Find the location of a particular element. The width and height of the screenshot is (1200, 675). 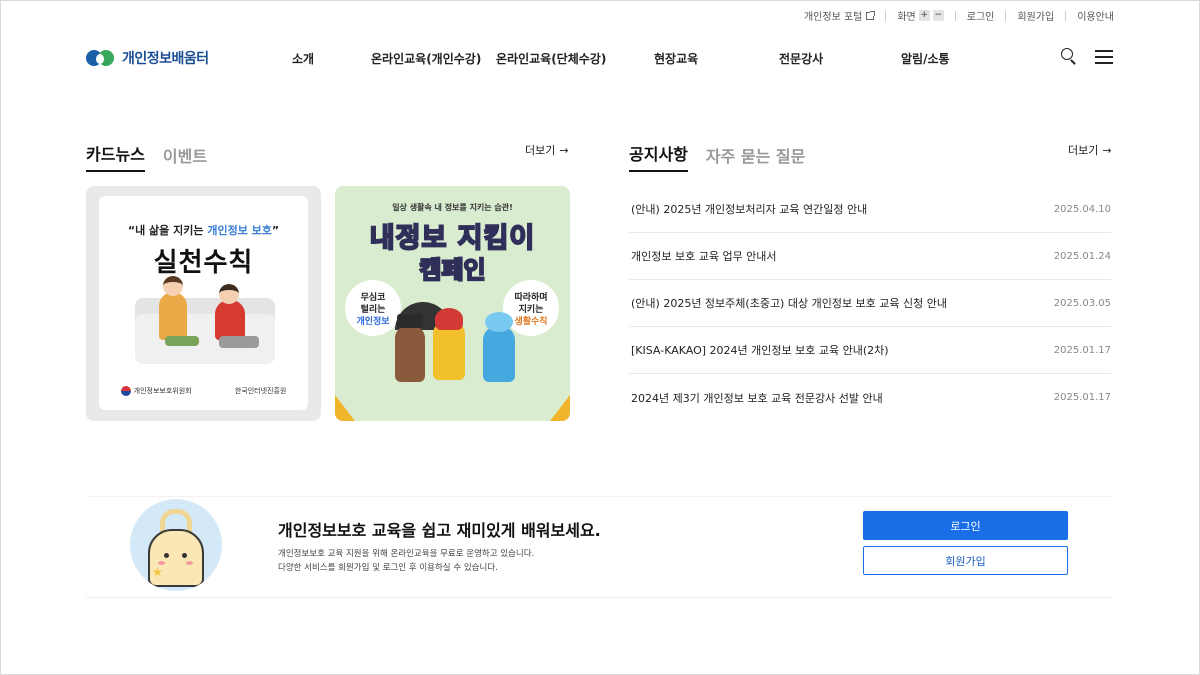

card-subtitle: 일상 생활속 내 정보를 지키는 습관! is located at coordinates (452, 207).